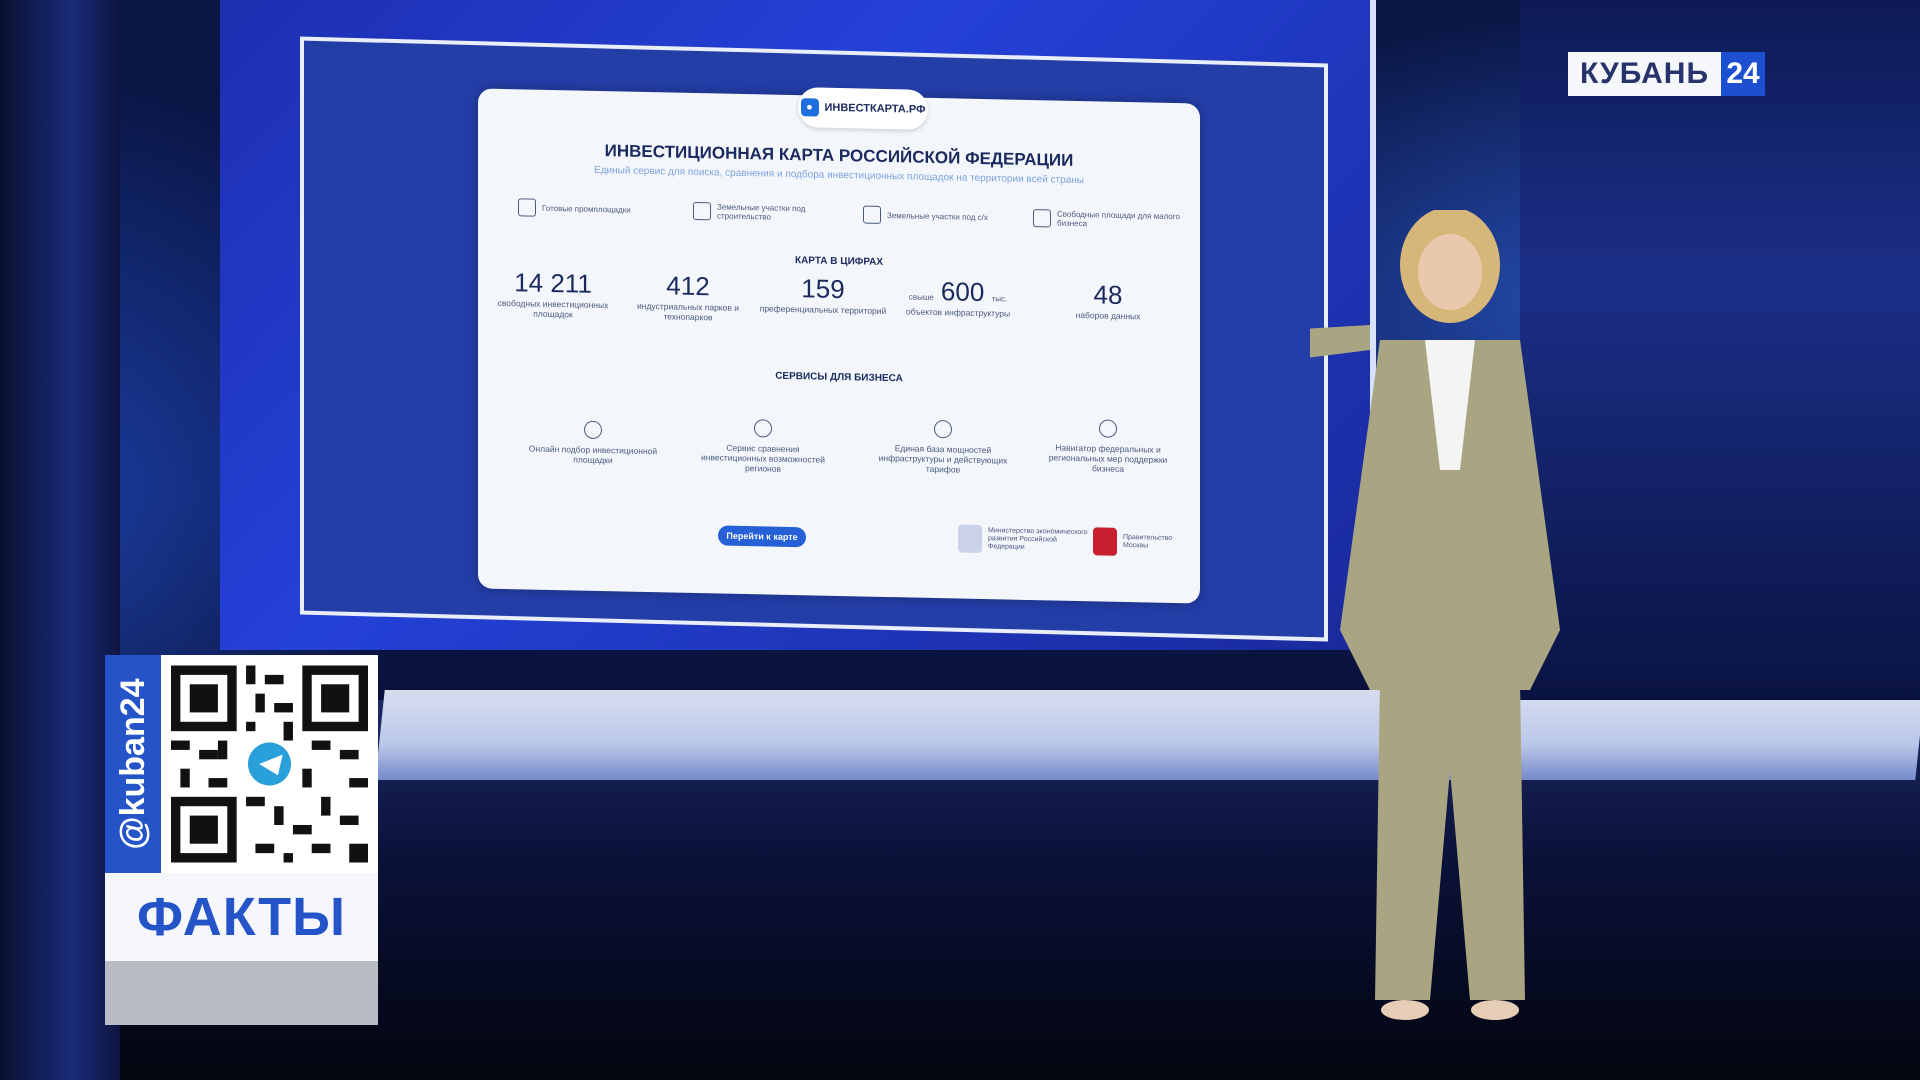 The height and width of the screenshot is (1080, 1920). What do you see at coordinates (762, 536) in the screenshot?
I see `go-to-map-button: Перейти к карте` at bounding box center [762, 536].